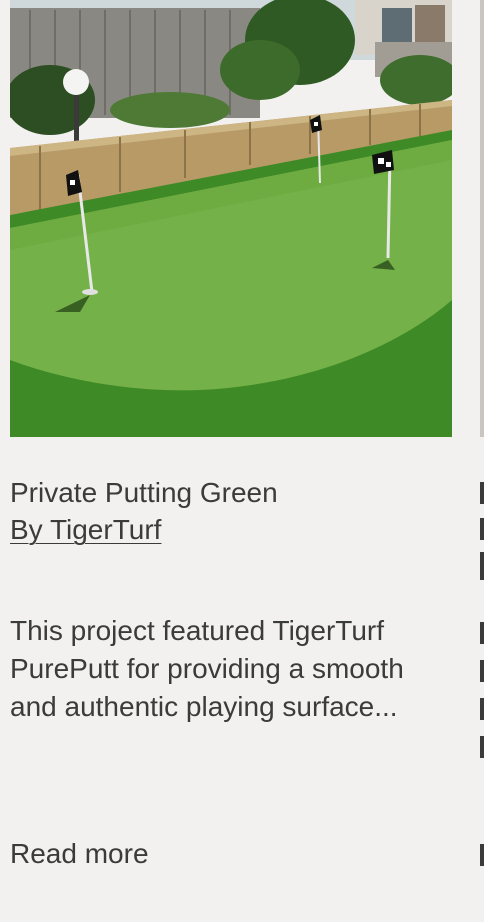 This screenshot has height=922, width=484. Describe the element at coordinates (482, 493) in the screenshot. I see `next-title-fragment` at that location.